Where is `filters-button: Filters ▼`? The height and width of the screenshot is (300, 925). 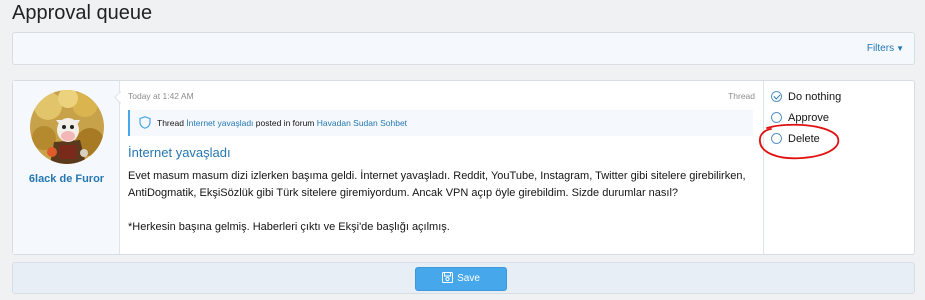
filters-button: Filters ▼ is located at coordinates (885, 48).